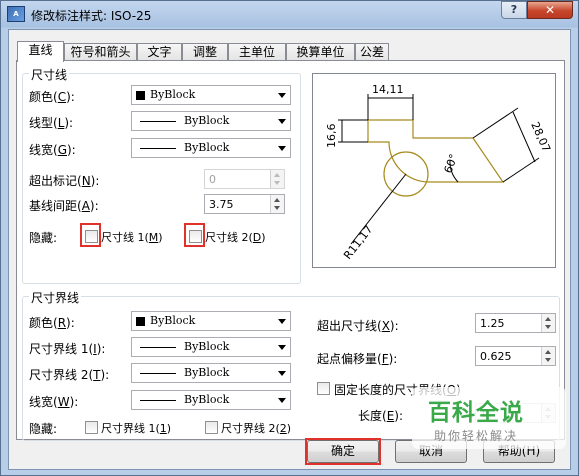 This screenshot has height=476, width=579. I want to click on ext2-linetype-label: 尺寸界线 2(T):, so click(69, 375).